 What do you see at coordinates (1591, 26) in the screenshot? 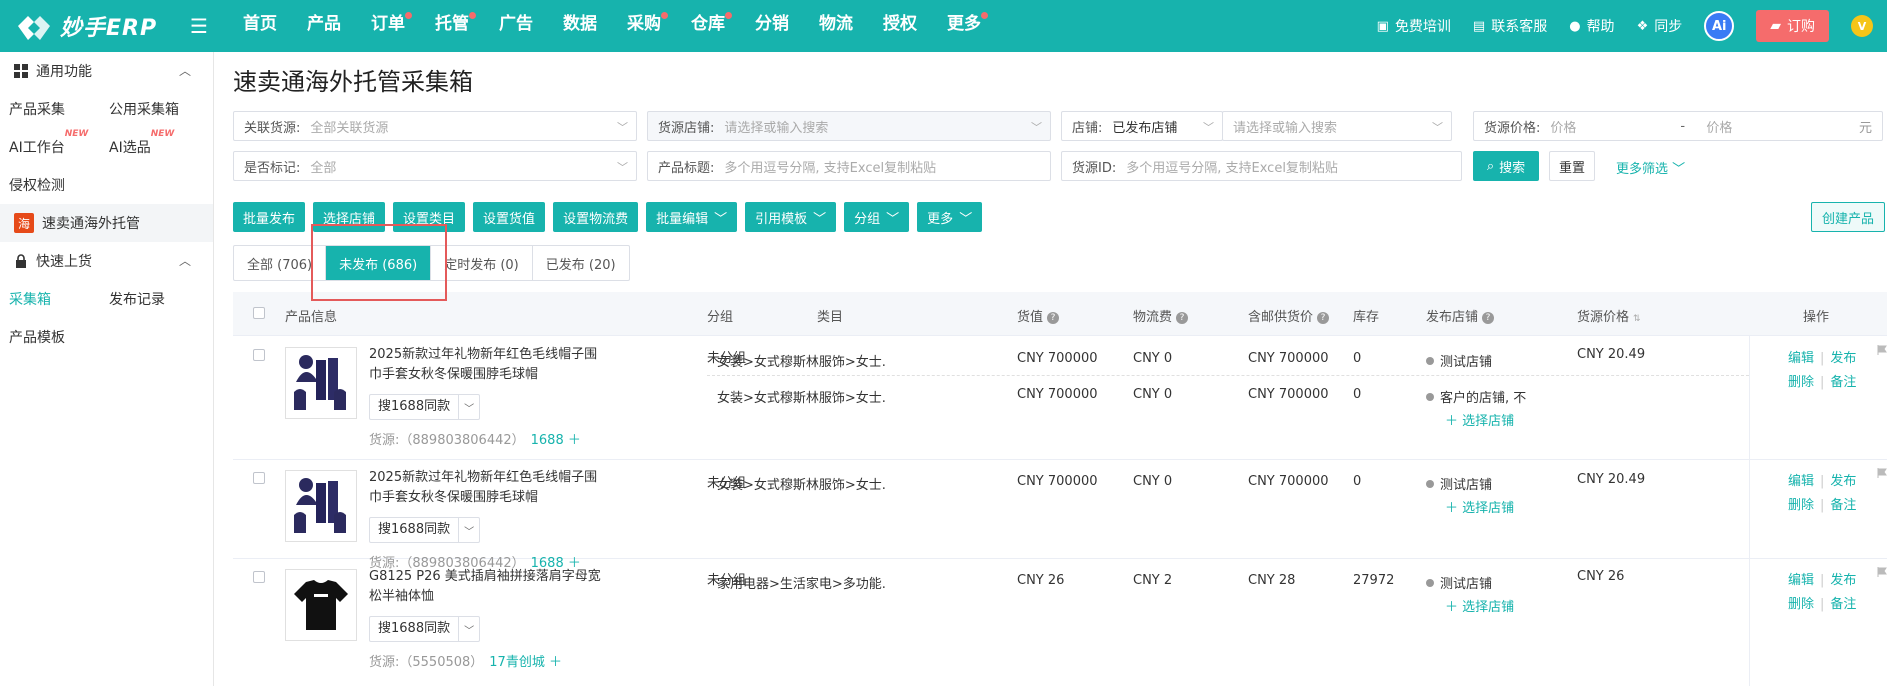
I see `help-link: ● 帮助` at bounding box center [1591, 26].